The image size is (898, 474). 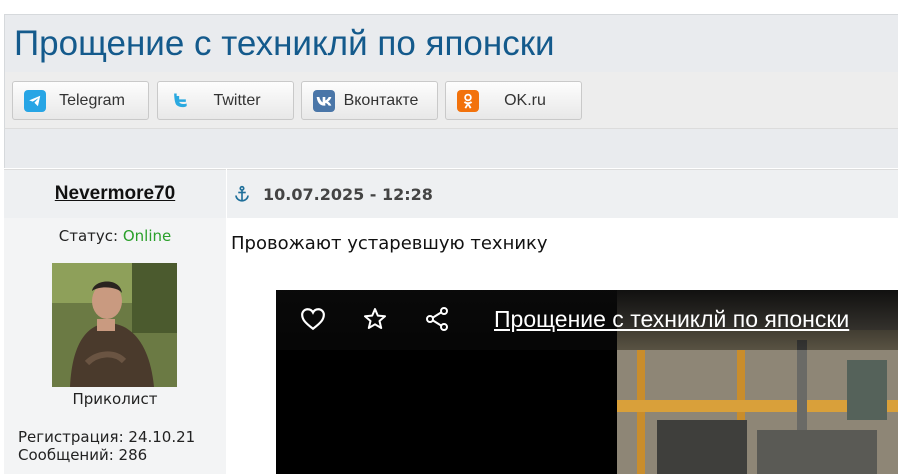 What do you see at coordinates (284, 43) in the screenshot?
I see `topic-title: Прощение с техниклй по японски` at bounding box center [284, 43].